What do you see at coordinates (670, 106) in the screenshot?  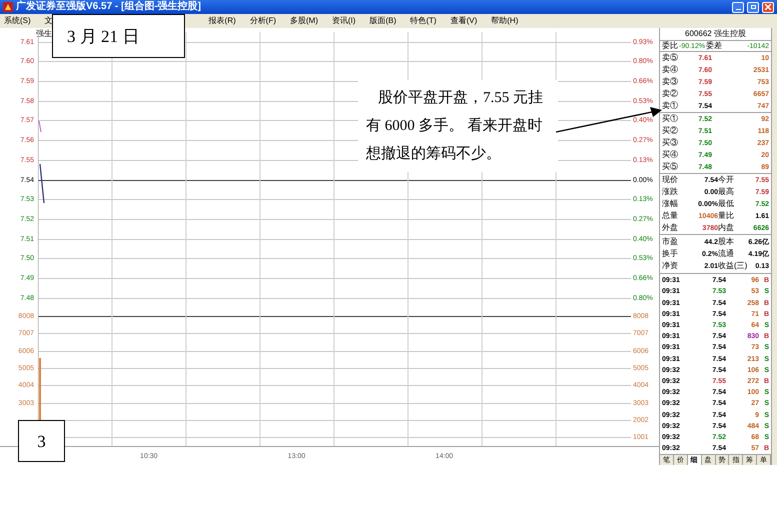 I see `order-level: 卖①` at bounding box center [670, 106].